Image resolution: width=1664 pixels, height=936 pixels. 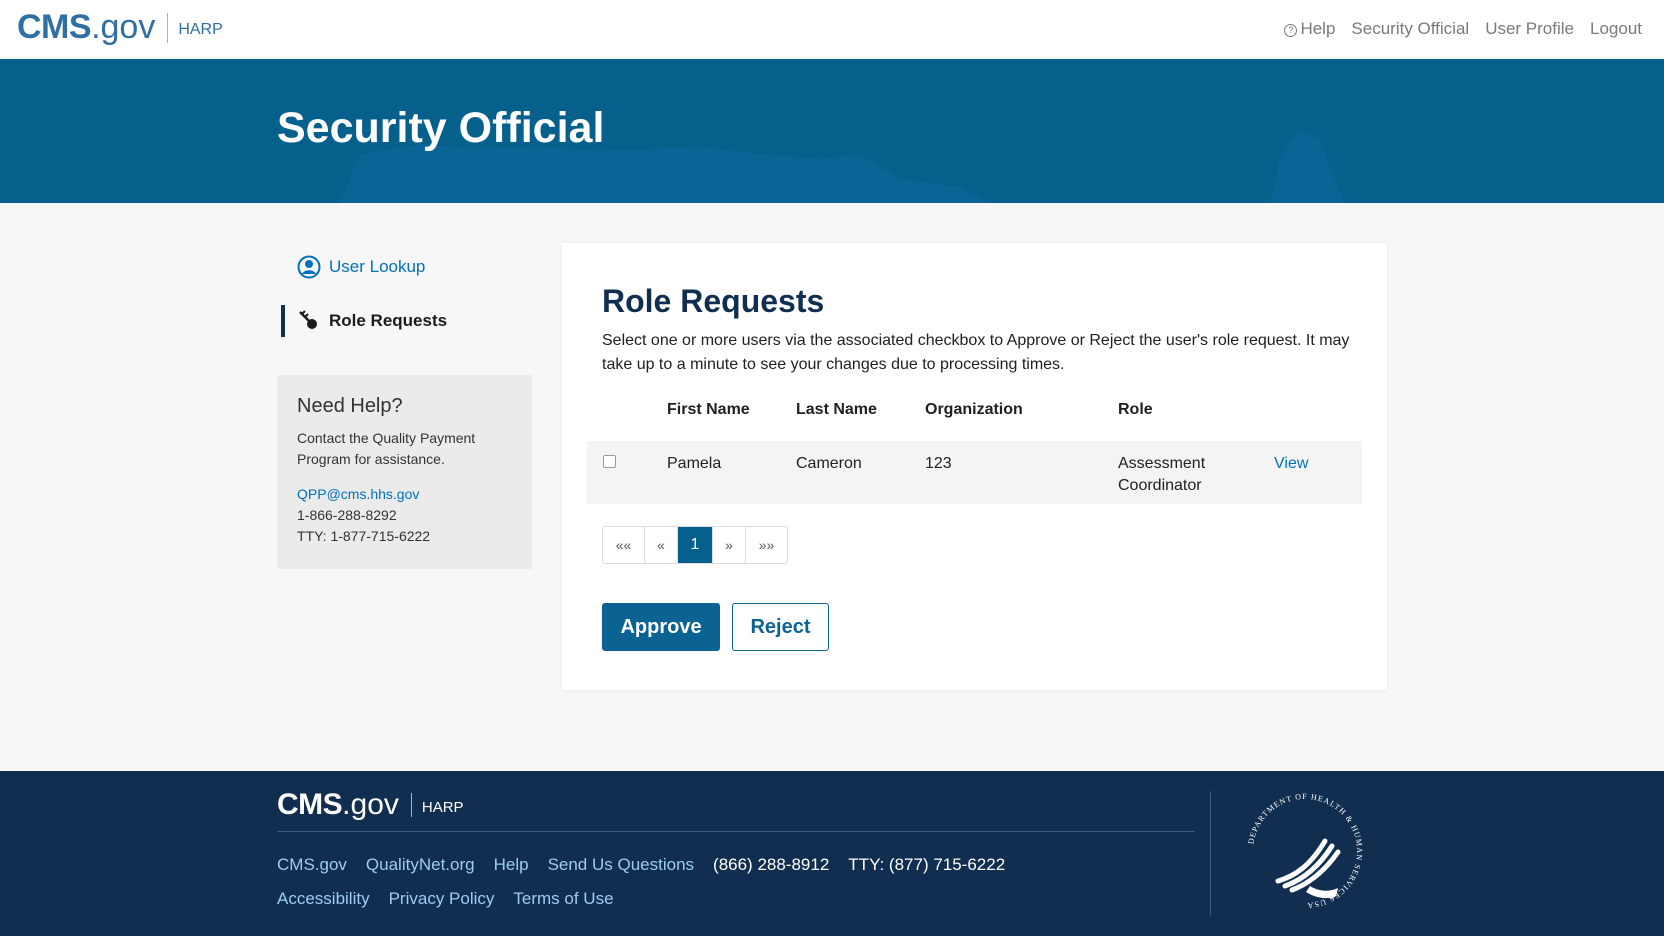 What do you see at coordinates (420, 865) in the screenshot?
I see `footer-link-qualitynet: QualityNet.org` at bounding box center [420, 865].